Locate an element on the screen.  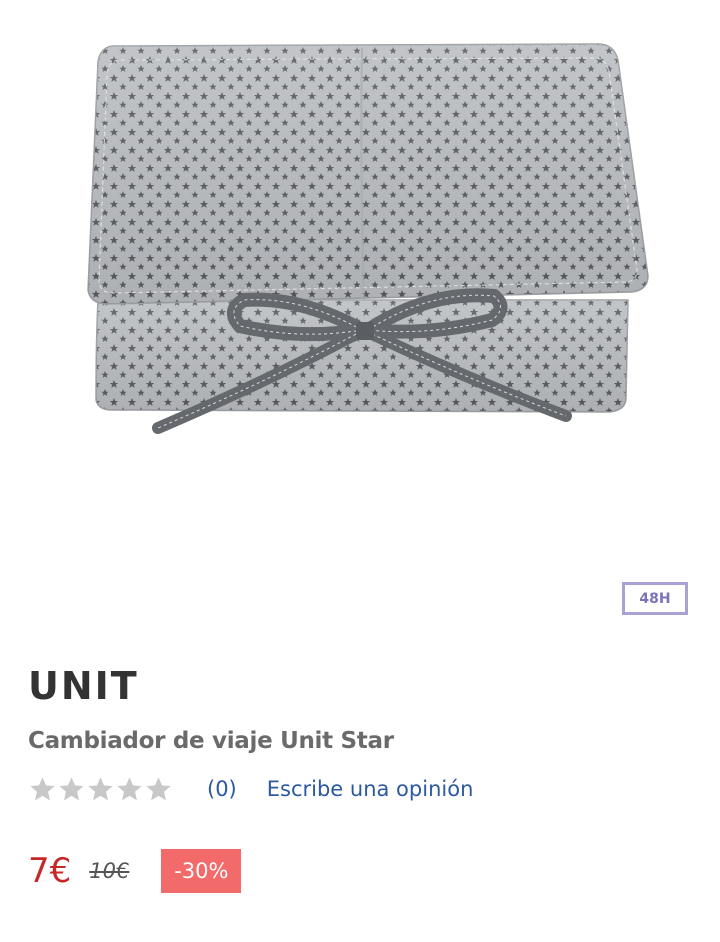
rating-stars is located at coordinates (100, 789).